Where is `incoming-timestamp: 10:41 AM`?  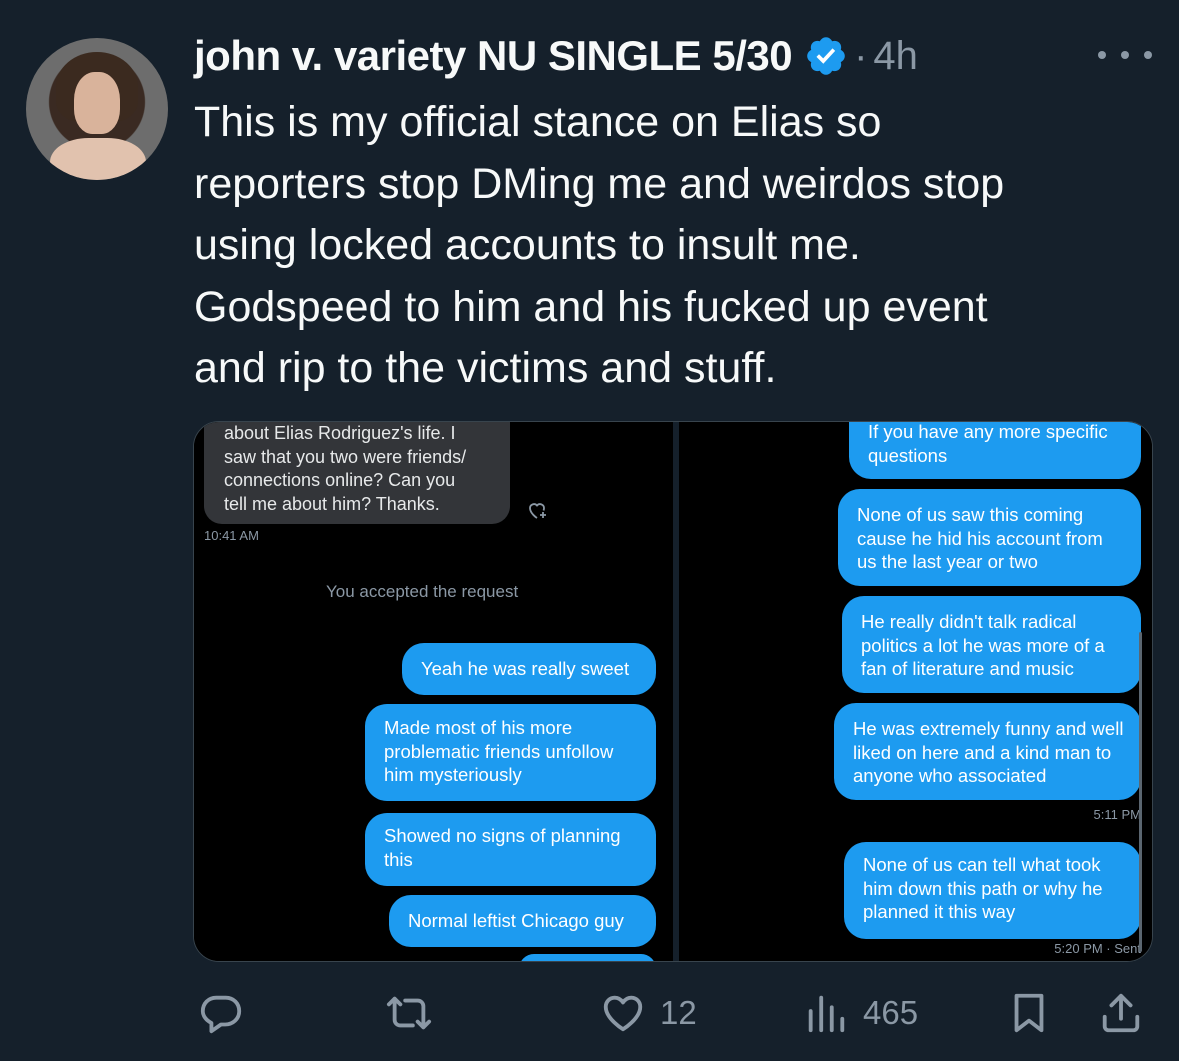
incoming-timestamp: 10:41 AM is located at coordinates (231, 535).